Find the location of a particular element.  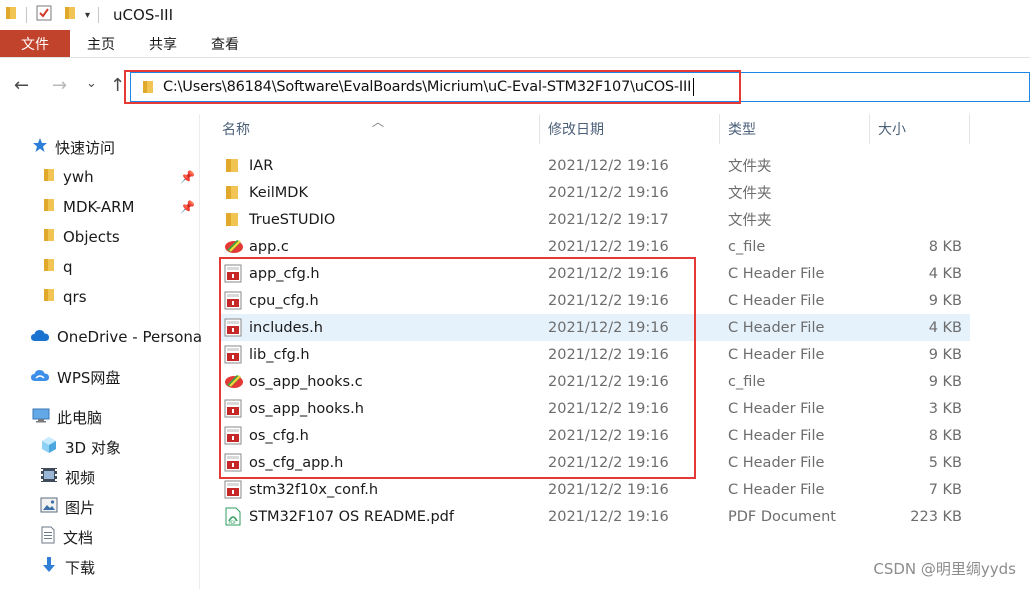

file-size: 8 KB is located at coordinates (945, 246).